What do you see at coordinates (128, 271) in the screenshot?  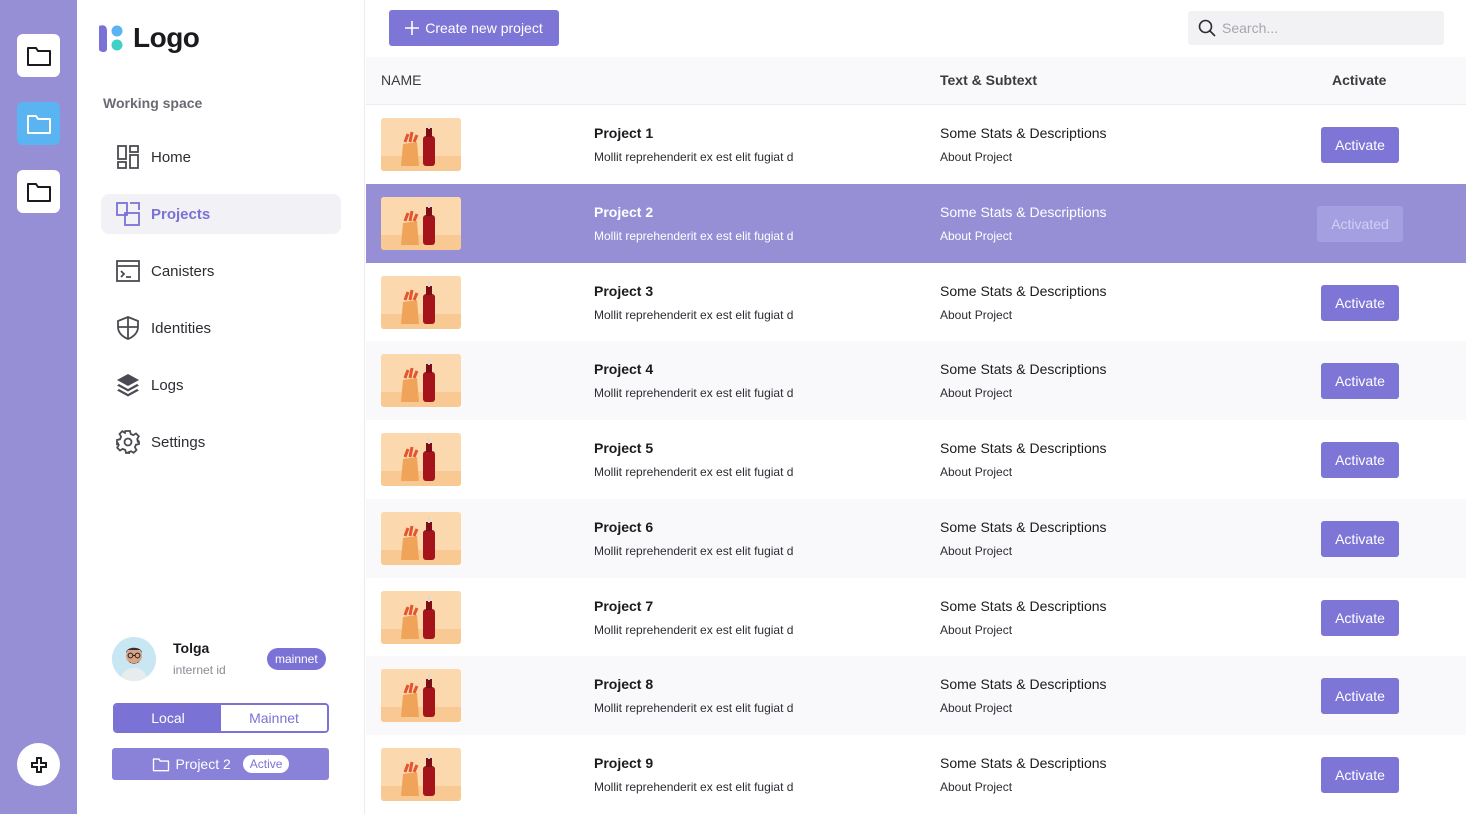 I see `terminal-icon` at bounding box center [128, 271].